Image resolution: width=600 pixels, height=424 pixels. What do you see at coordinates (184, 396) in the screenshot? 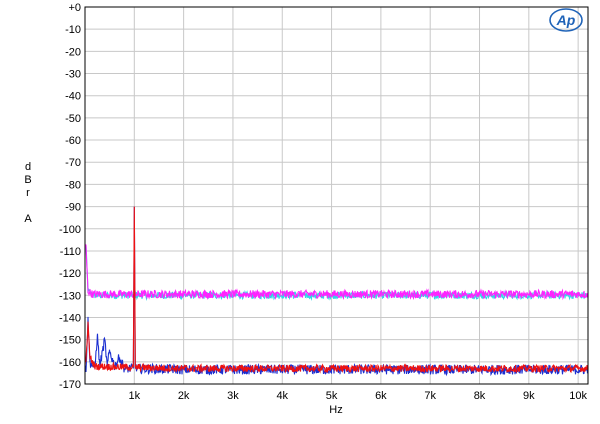
I see `x-tick-label: 2k` at bounding box center [184, 396].